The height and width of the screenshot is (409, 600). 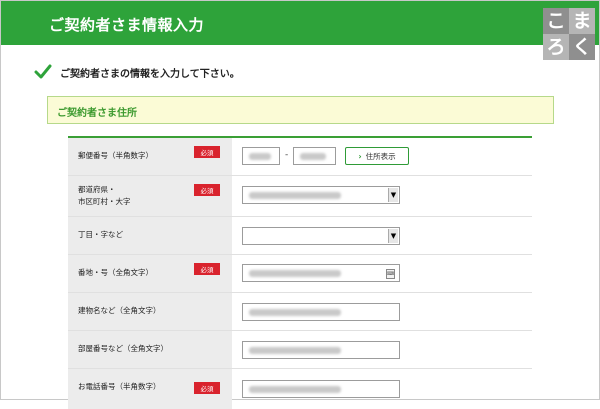 I want to click on logo-char: く, so click(x=582, y=47).